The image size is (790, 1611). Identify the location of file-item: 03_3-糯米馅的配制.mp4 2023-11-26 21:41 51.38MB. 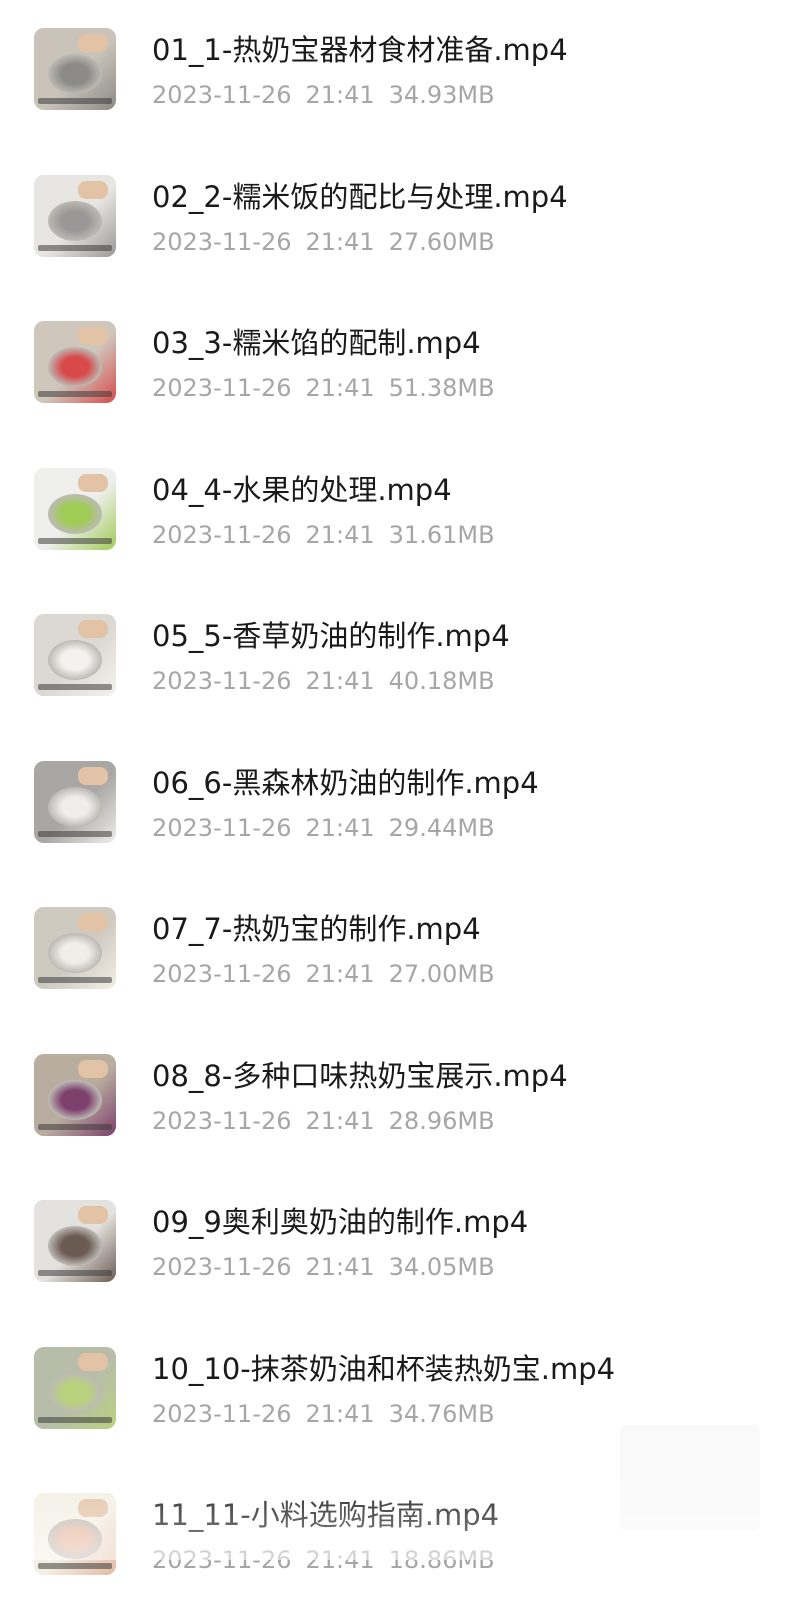
(395, 366).